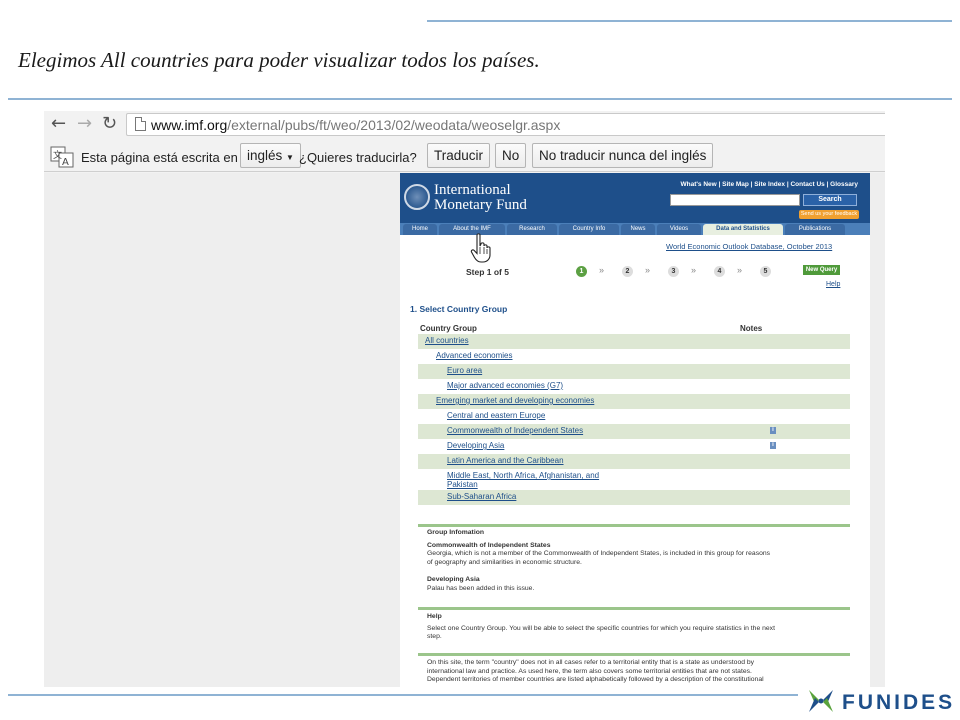 Image resolution: width=960 pixels, height=720 pixels. What do you see at coordinates (634, 401) in the screenshot?
I see `table-row: Emerging market and developing economies` at bounding box center [634, 401].